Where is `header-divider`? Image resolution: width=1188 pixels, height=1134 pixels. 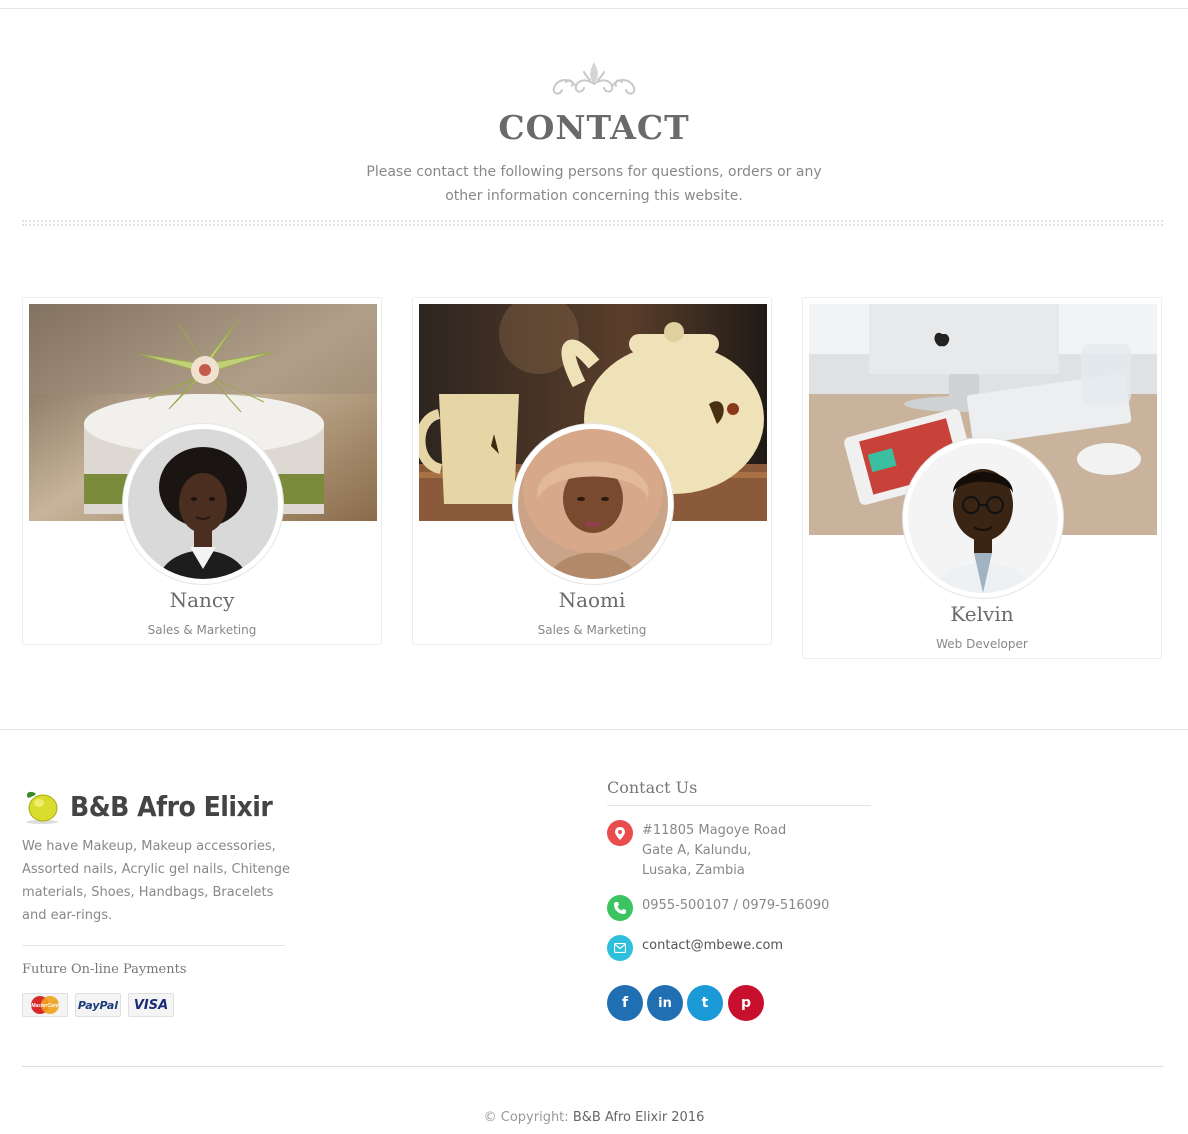
header-divider is located at coordinates (594, 8).